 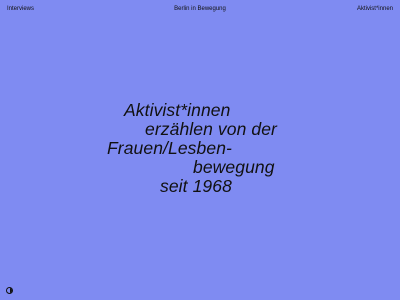 What do you see at coordinates (196, 186) in the screenshot?
I see `hero-line-5: seit 1968` at bounding box center [196, 186].